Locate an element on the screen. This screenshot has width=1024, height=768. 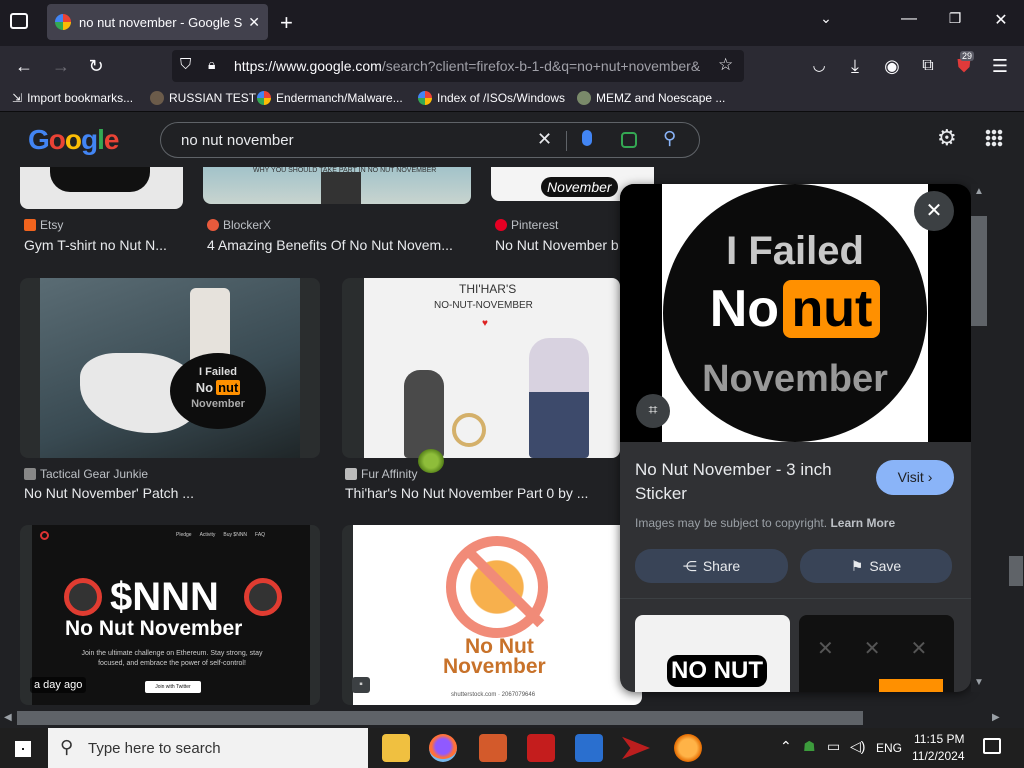
menu-icon: ☰ is located at coordinates (1000, 66).